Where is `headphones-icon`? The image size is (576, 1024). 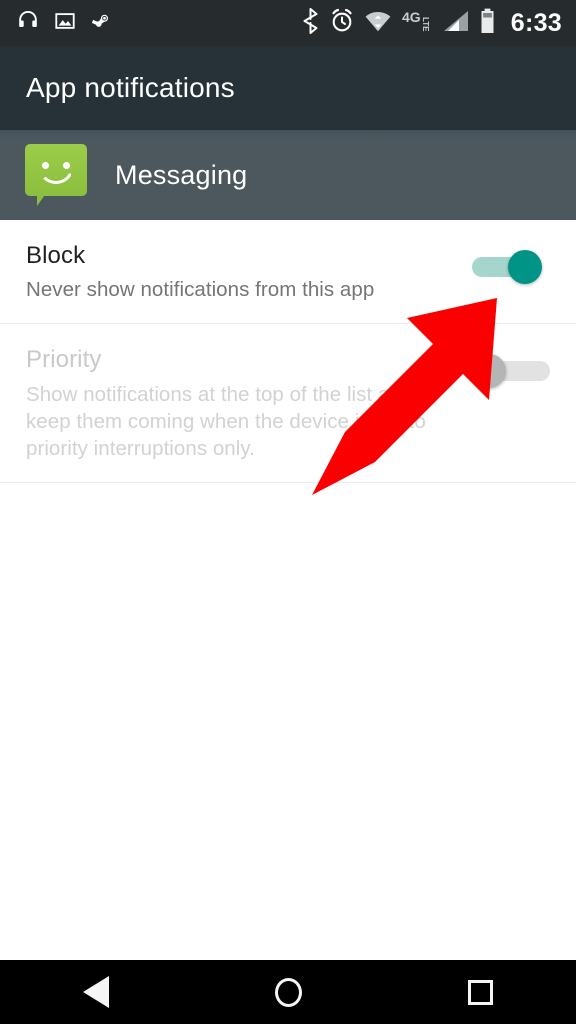
headphones-icon is located at coordinates (28, 23).